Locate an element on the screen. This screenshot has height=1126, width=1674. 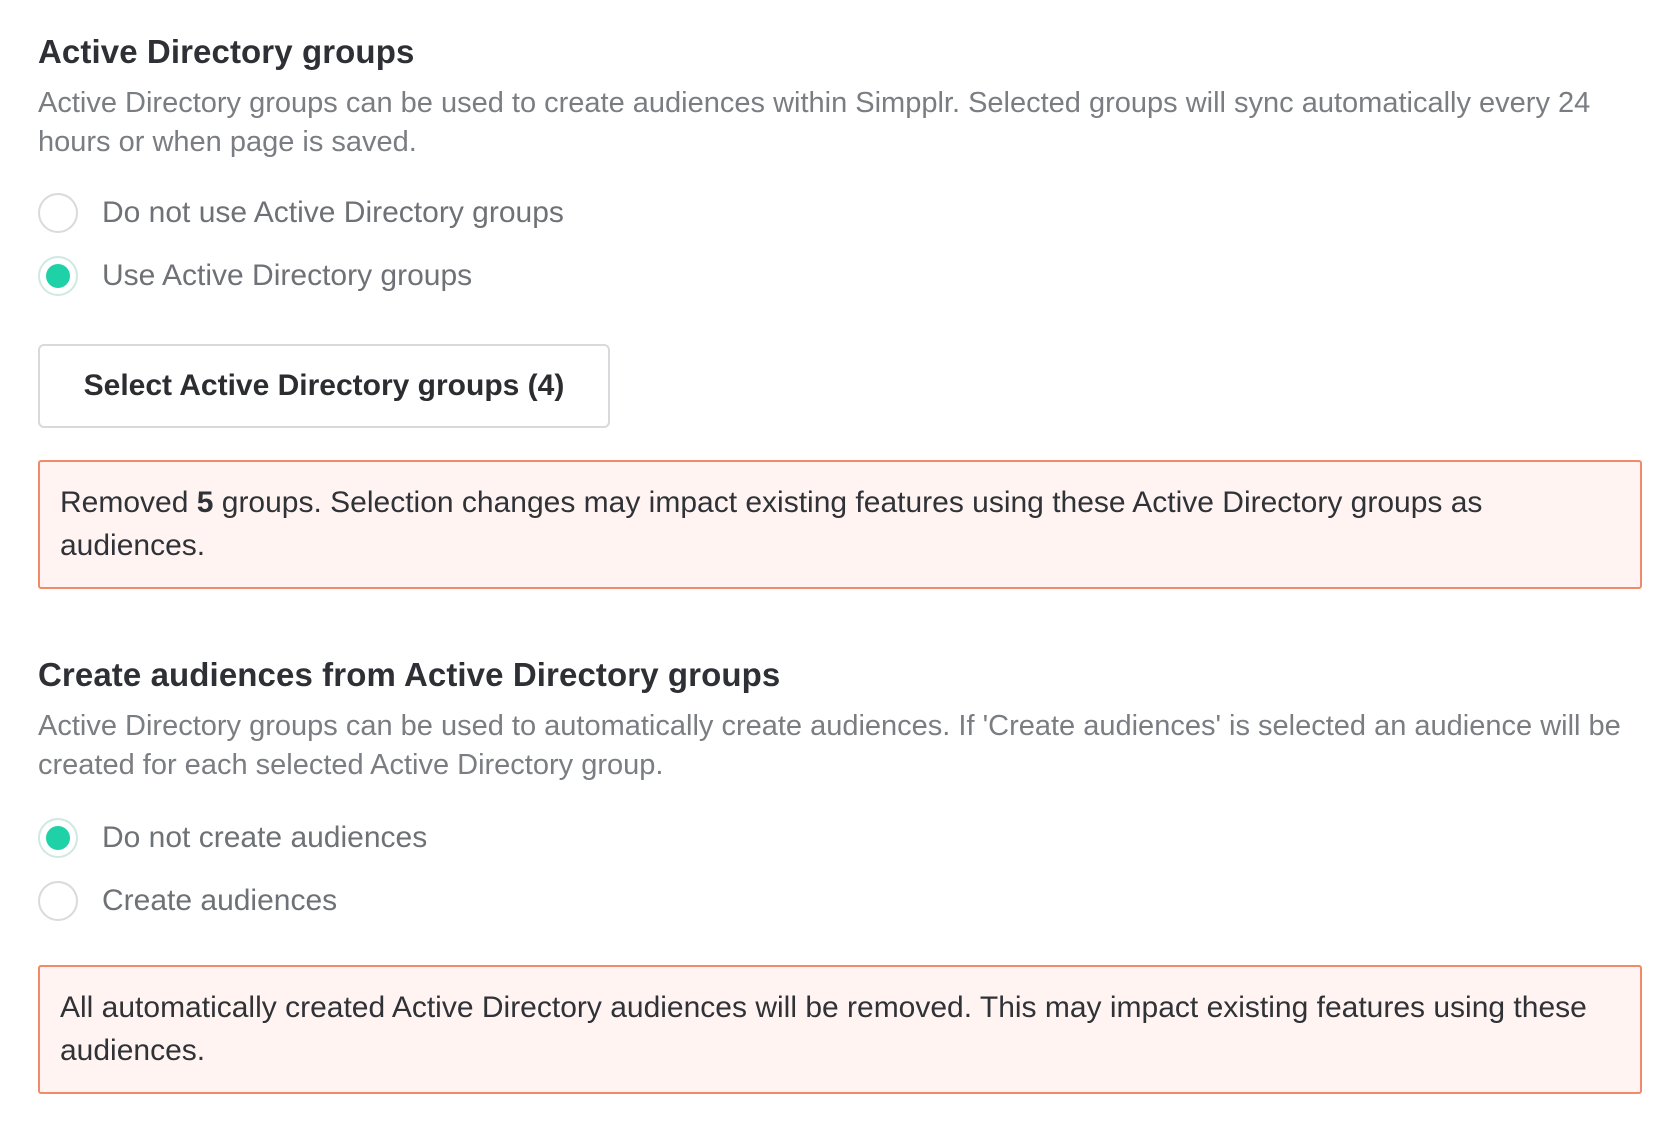
radio-option-use-ad-groups: Use Active Directory groups is located at coordinates (840, 276).